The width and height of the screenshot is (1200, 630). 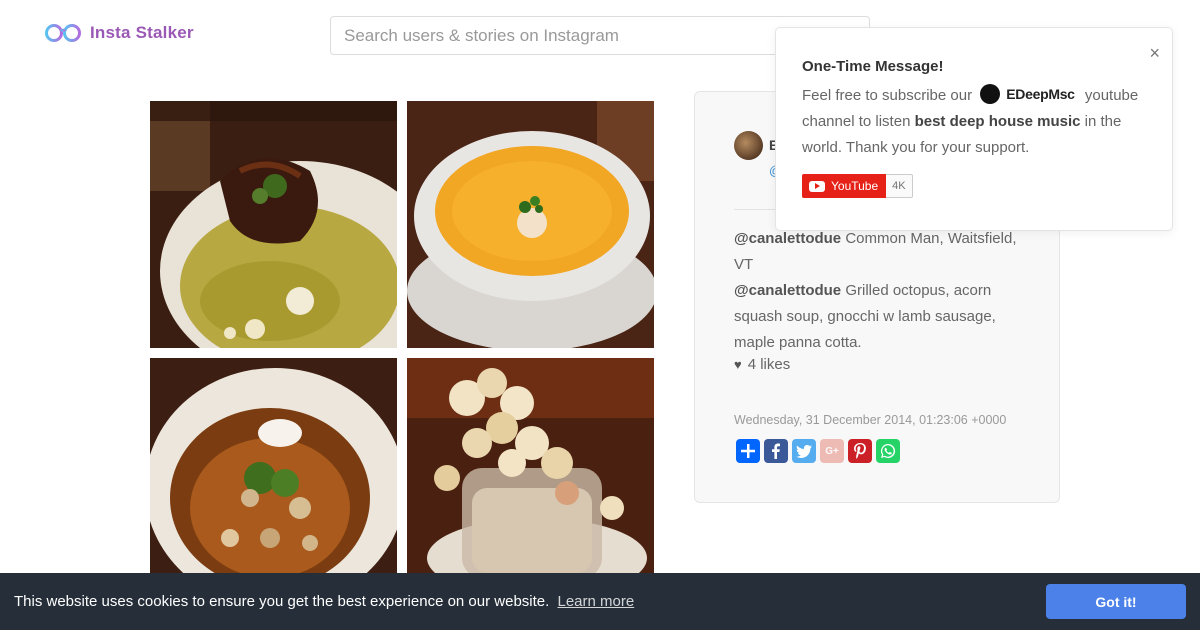 I want to click on glasses-icon, so click(x=63, y=33).